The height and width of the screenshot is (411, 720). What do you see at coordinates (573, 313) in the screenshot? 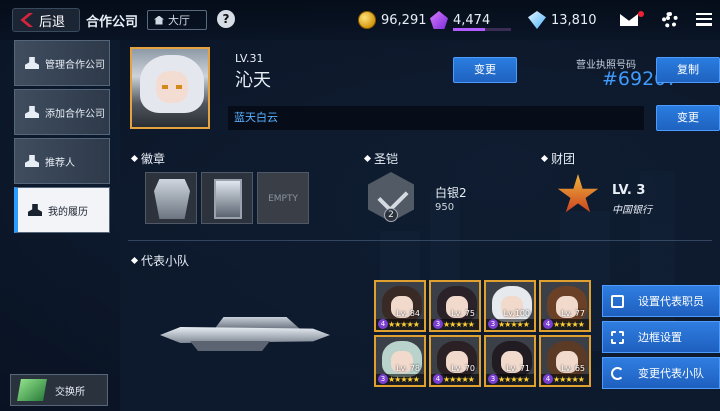
I see `member-level: Lv. 77` at bounding box center [573, 313].